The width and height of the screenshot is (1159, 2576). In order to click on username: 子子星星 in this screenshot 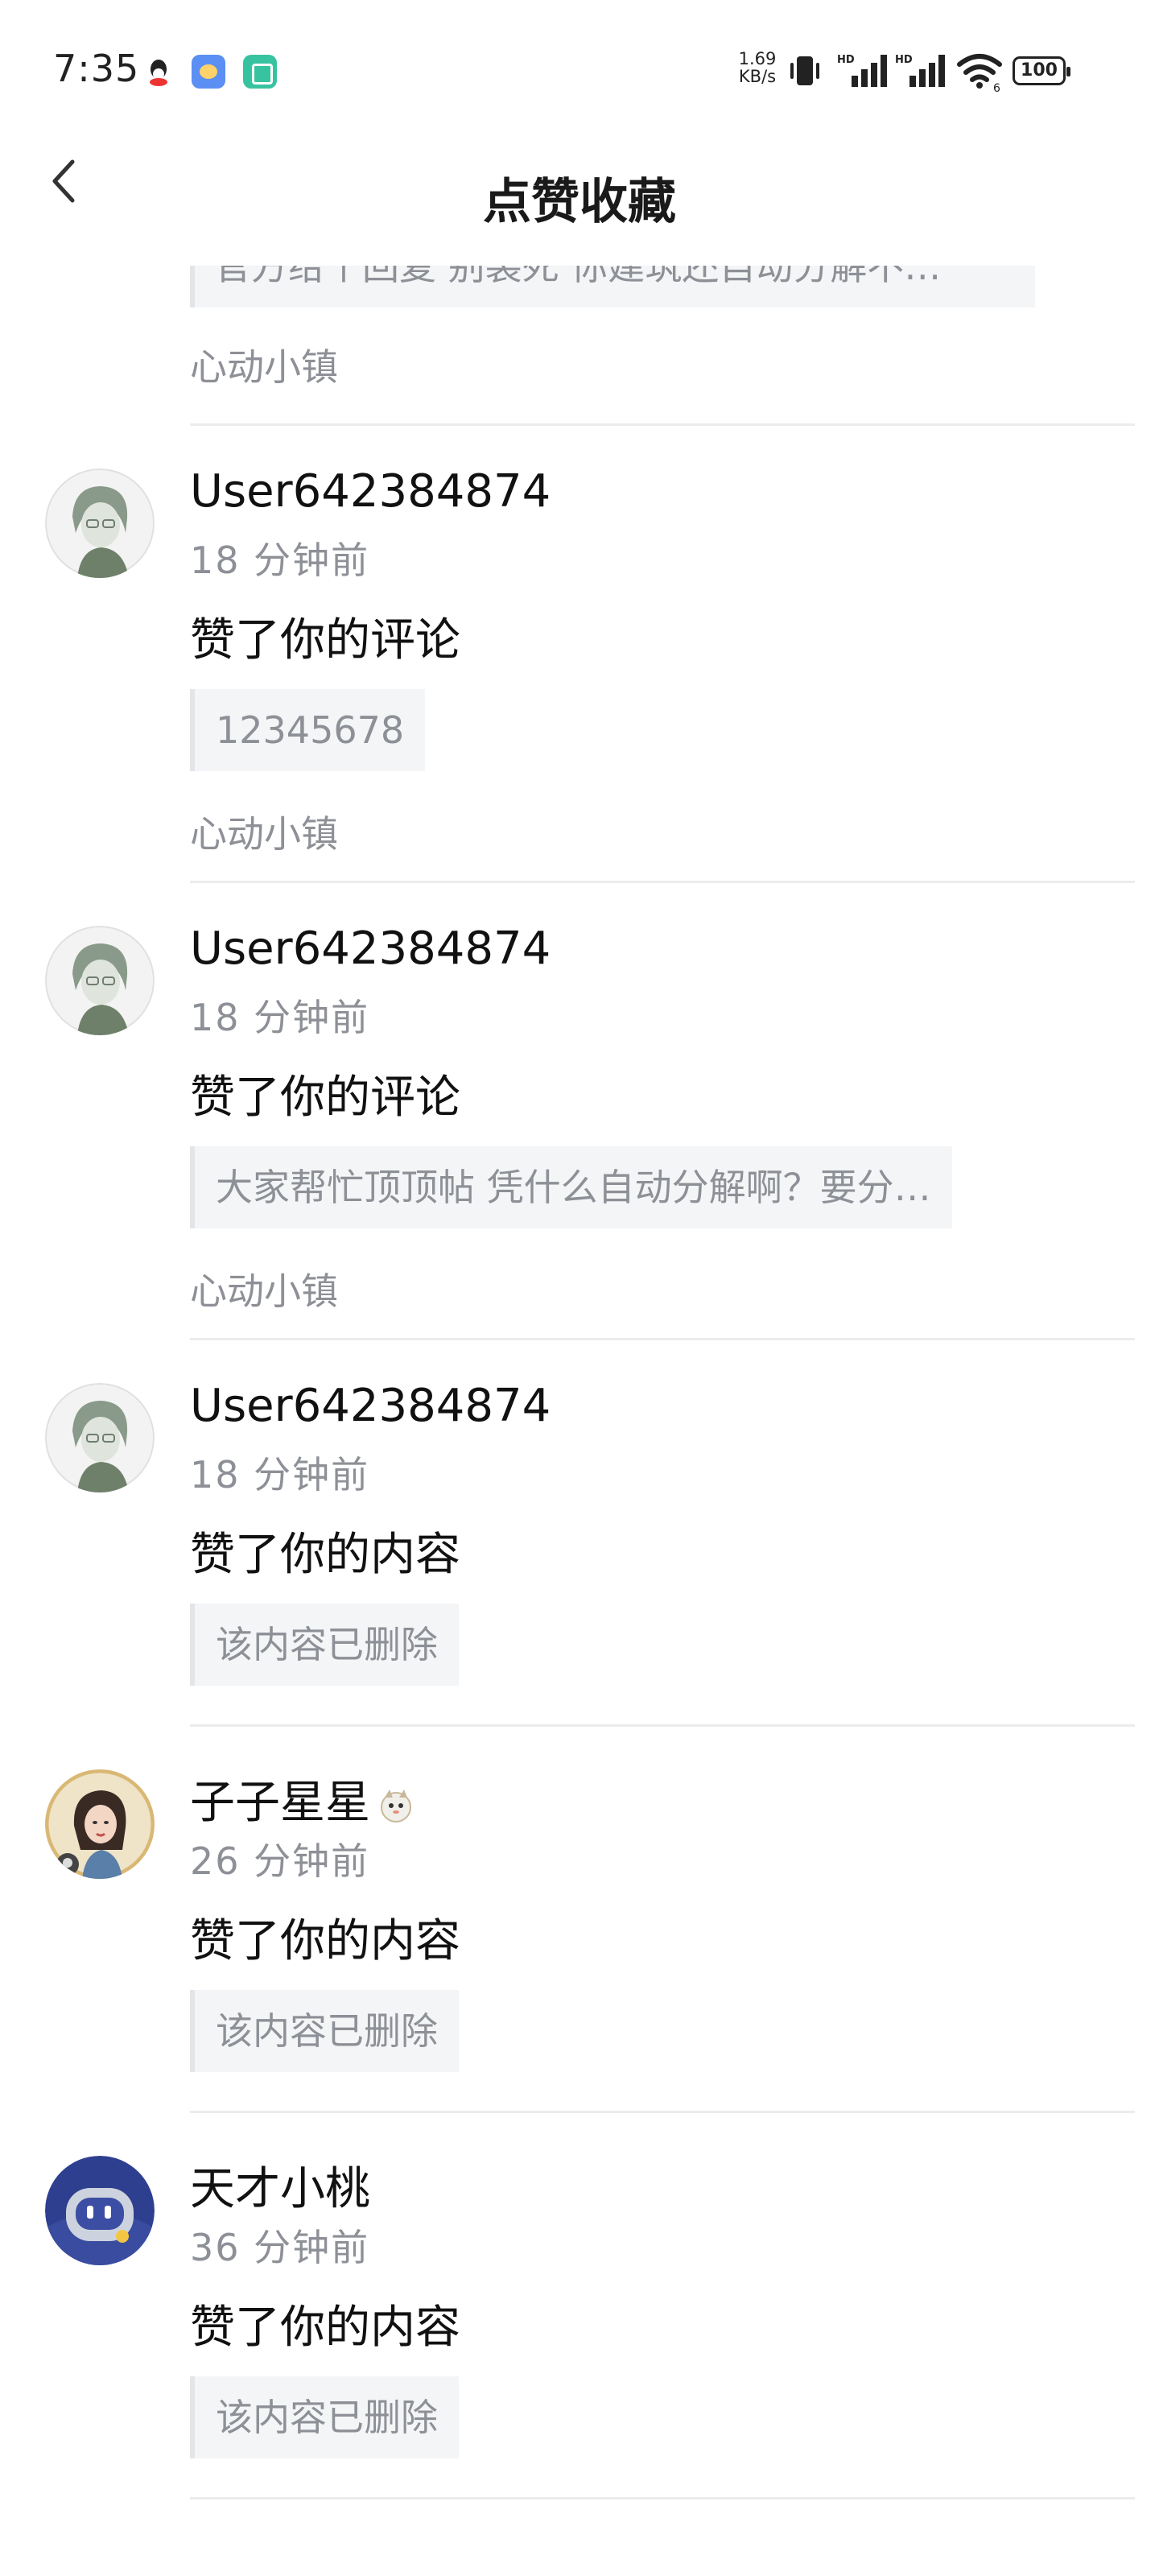, I will do `click(303, 1798)`.